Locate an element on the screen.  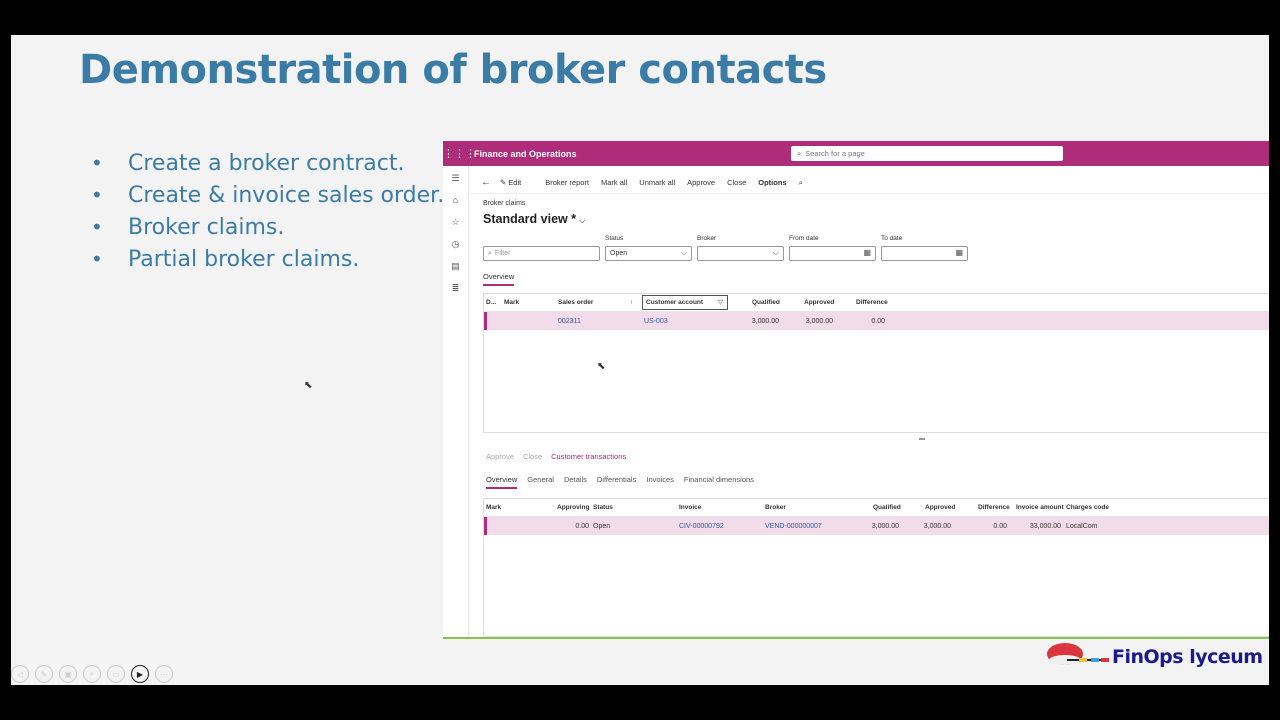
to-date-label: To date is located at coordinates (892, 238).